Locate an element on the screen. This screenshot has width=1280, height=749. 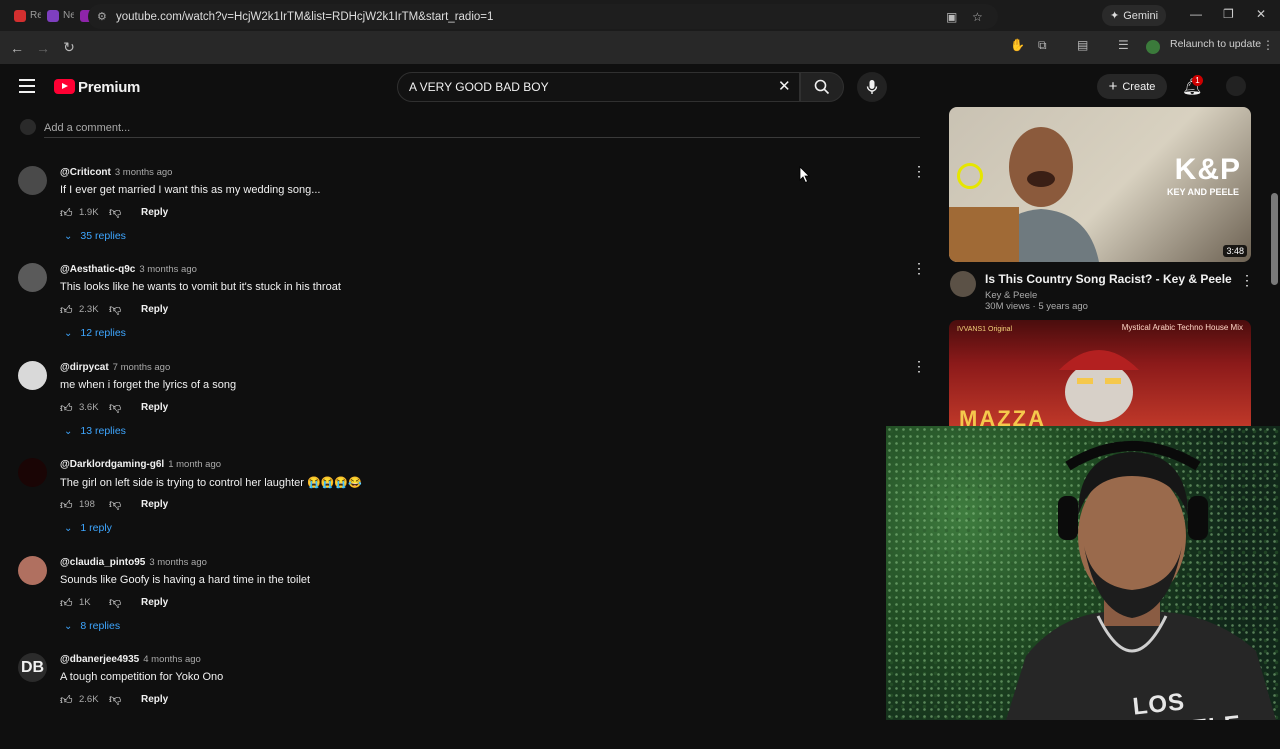
video-duration: 3:48 is located at coordinates (1235, 251).